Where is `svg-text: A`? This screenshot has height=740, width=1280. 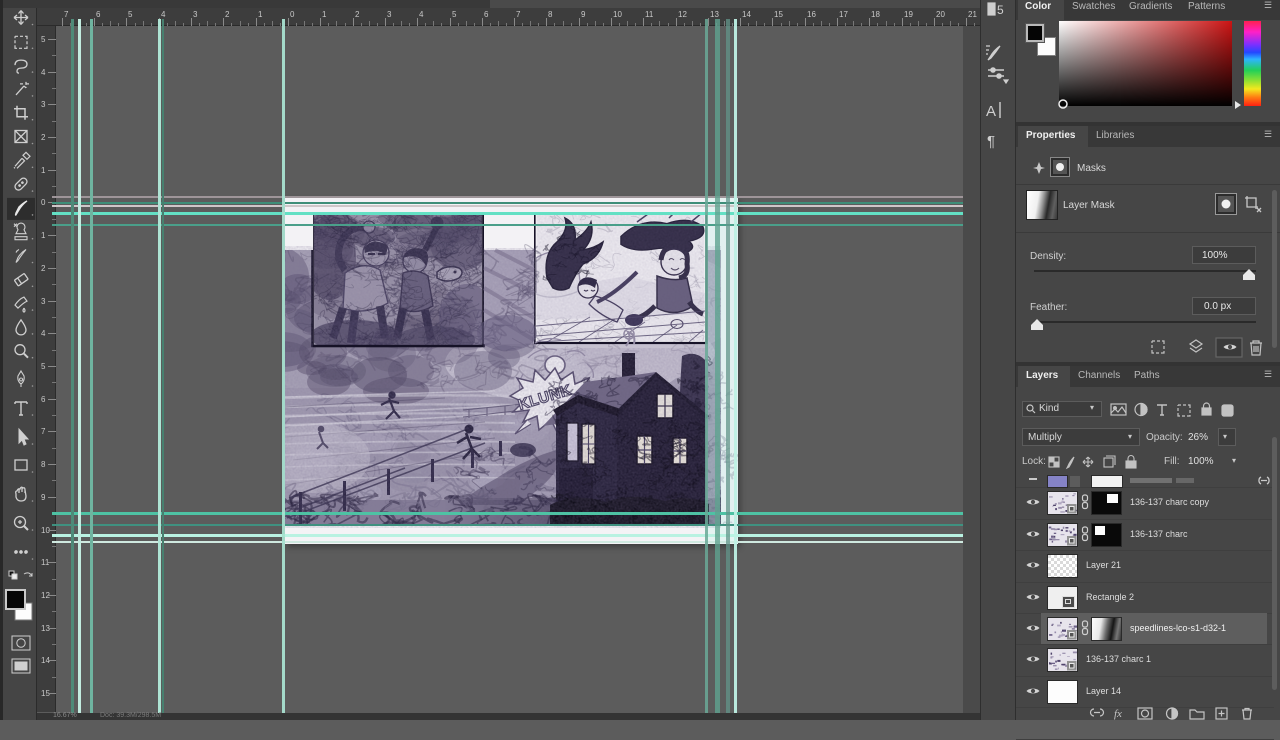
svg-text: A is located at coordinates (991, 111).